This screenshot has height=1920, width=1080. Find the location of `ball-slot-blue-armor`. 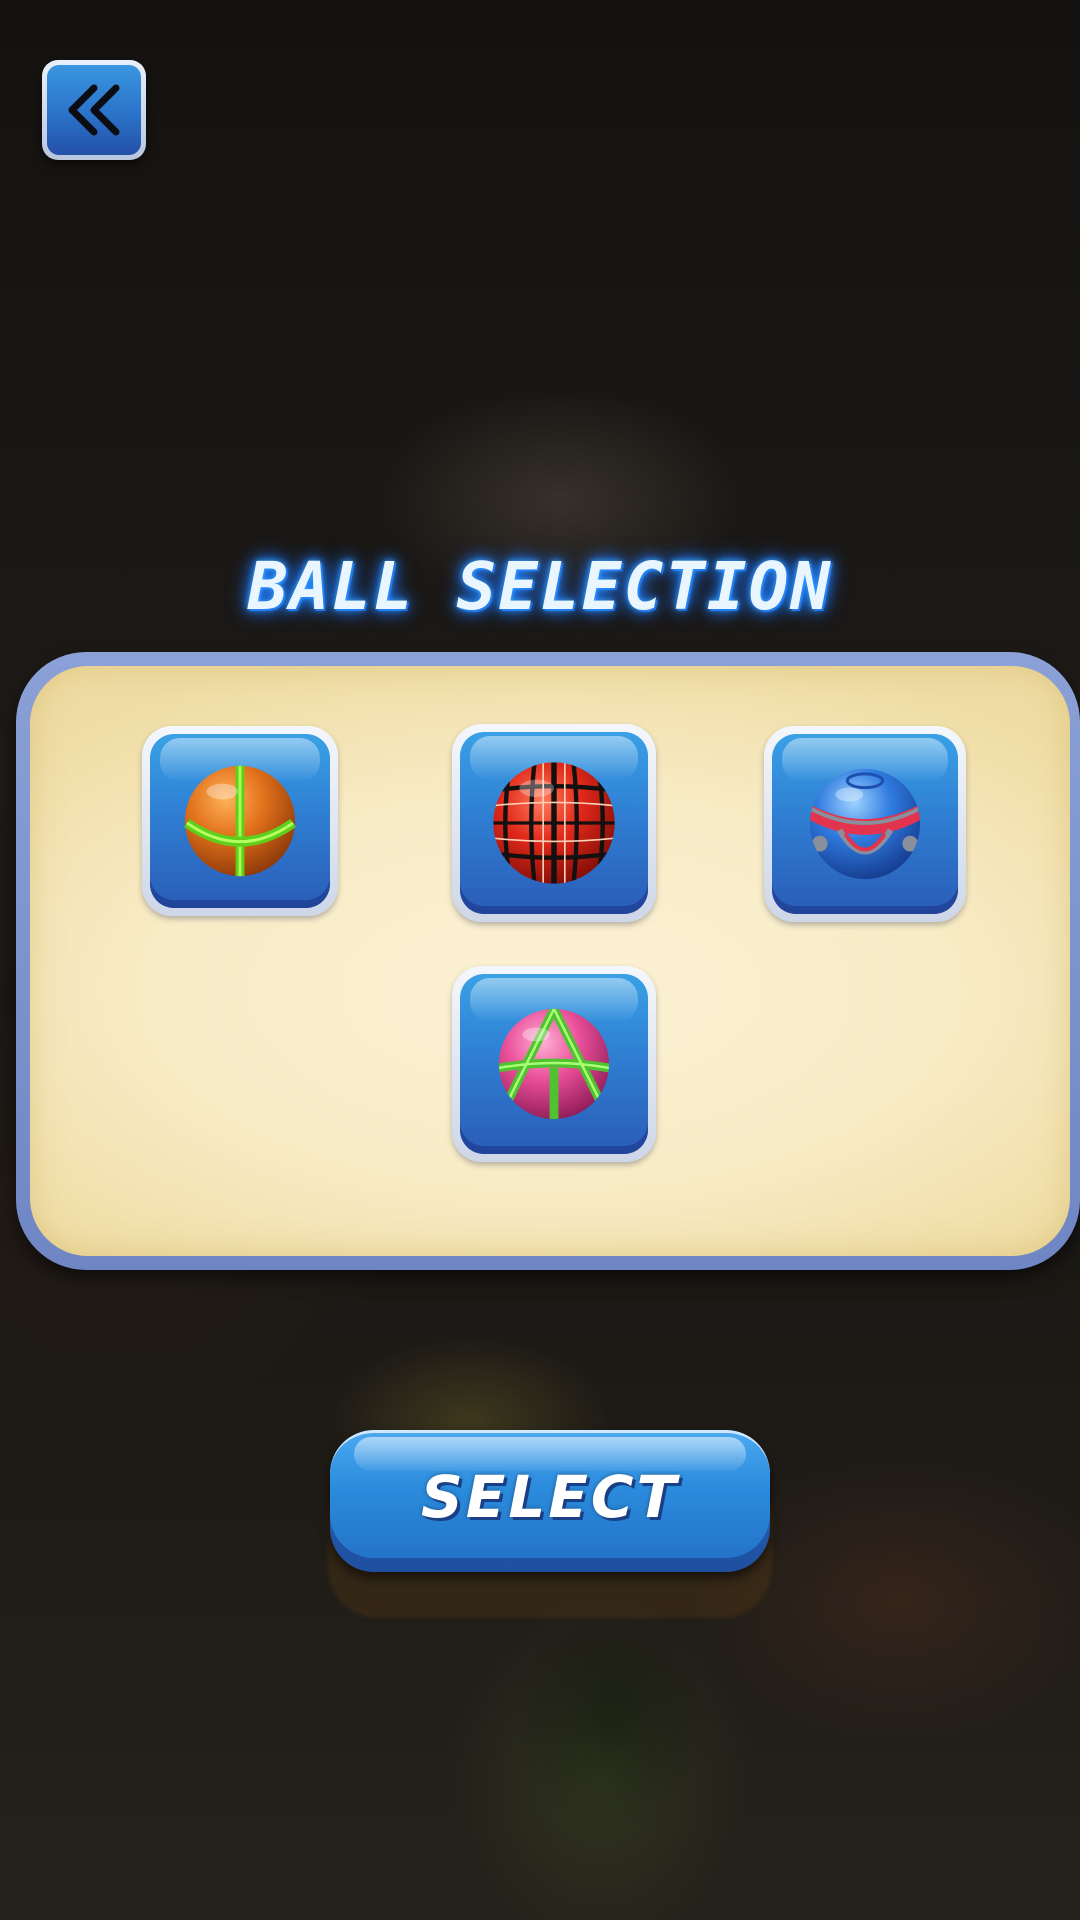

ball-slot-blue-armor is located at coordinates (865, 824).